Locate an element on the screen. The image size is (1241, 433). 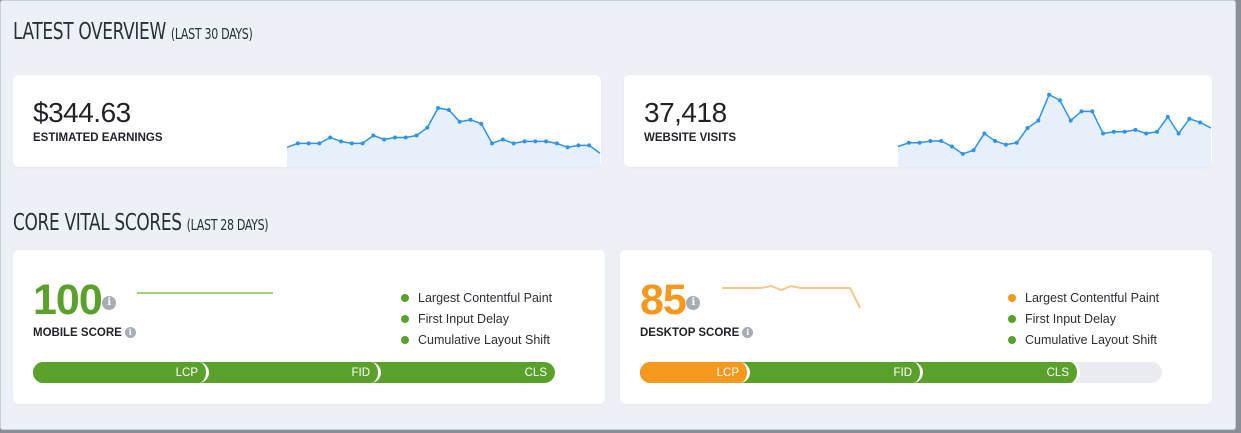
mobile-score-value: 100 i is located at coordinates (74, 300).